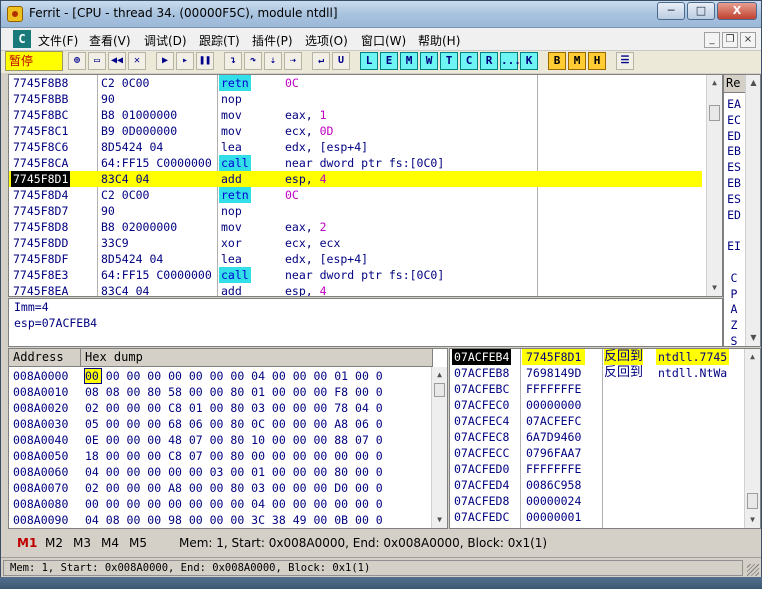 This screenshot has width=762, height=589. What do you see at coordinates (625, 61) in the screenshot?
I see `list-icon: ☰` at bounding box center [625, 61].